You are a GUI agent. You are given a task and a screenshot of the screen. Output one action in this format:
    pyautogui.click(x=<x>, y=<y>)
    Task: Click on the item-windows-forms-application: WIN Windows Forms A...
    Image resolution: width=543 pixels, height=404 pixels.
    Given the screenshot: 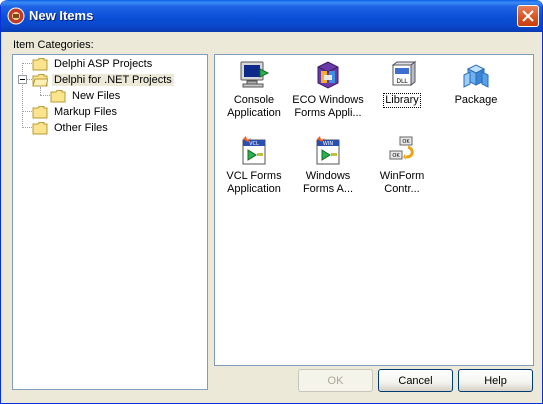 What is the action you would take?
    pyautogui.click(x=328, y=165)
    